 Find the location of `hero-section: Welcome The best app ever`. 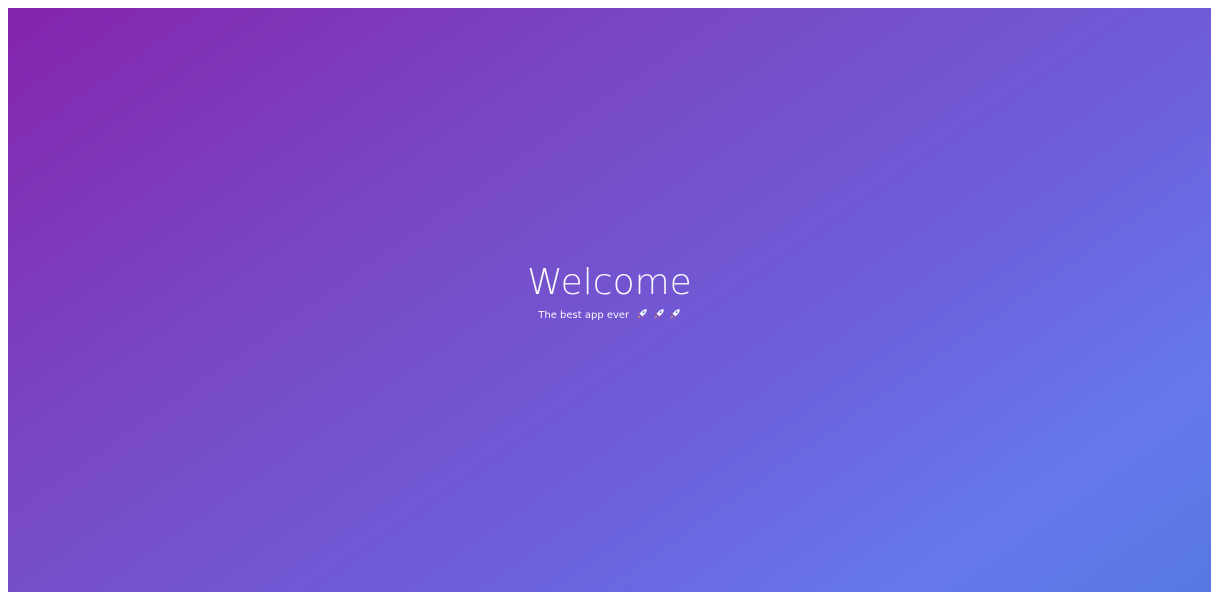

hero-section: Welcome The best app ever is located at coordinates (609, 292).